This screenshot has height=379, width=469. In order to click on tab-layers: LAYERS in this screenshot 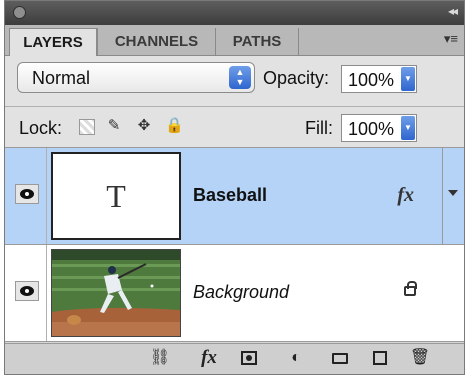, I will do `click(53, 42)`.